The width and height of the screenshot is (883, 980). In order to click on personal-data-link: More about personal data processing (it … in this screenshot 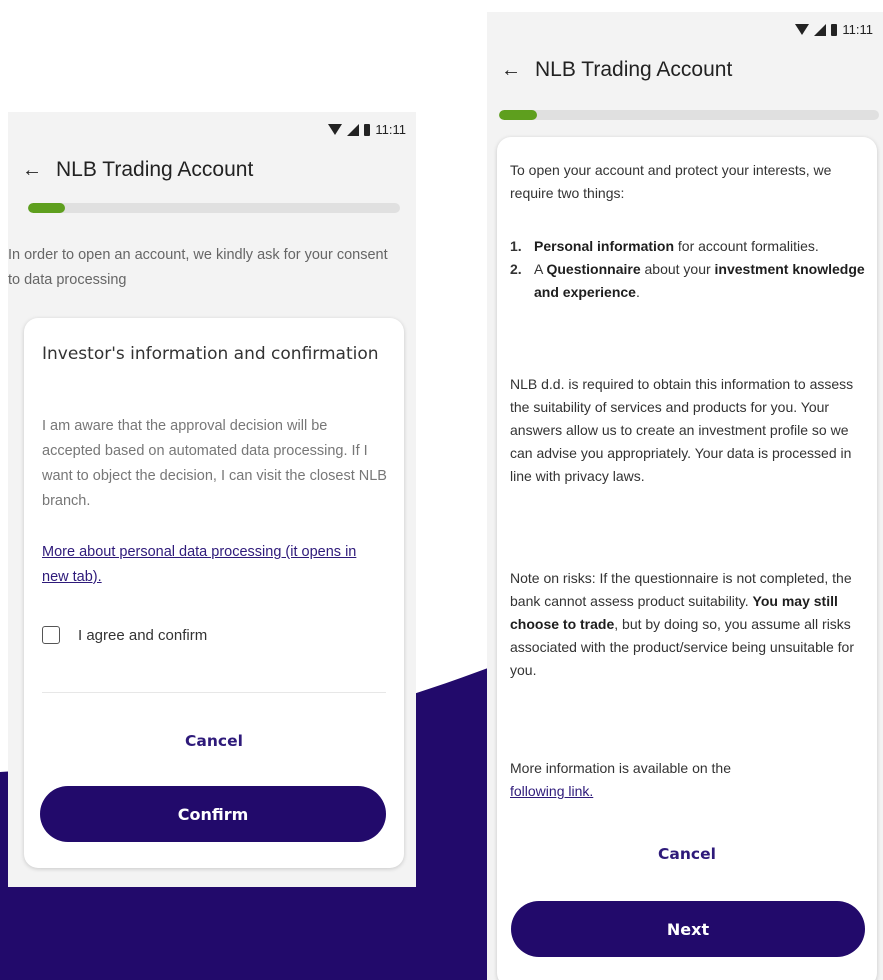, I will do `click(214, 565)`.